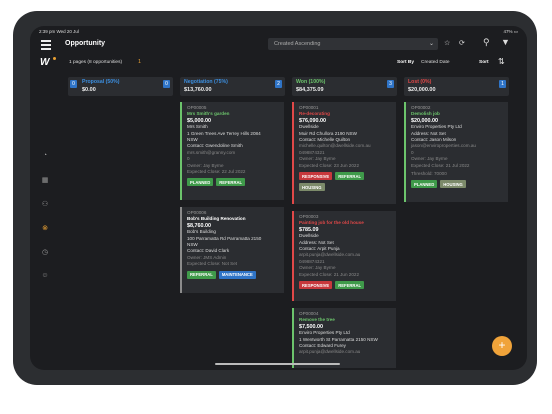  What do you see at coordinates (329, 165) in the screenshot?
I see `card-line: Expected Close: 23 Jun 2022` at bounding box center [329, 165].